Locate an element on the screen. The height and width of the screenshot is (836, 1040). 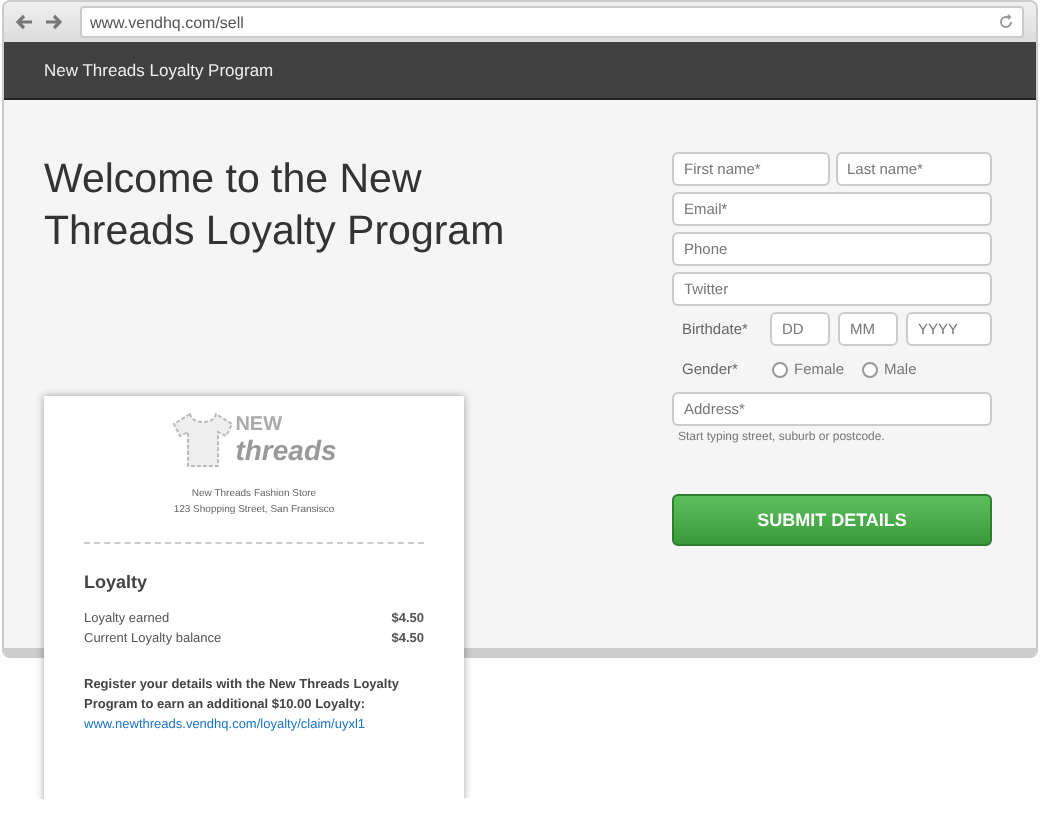
forward-icon is located at coordinates (53, 22).